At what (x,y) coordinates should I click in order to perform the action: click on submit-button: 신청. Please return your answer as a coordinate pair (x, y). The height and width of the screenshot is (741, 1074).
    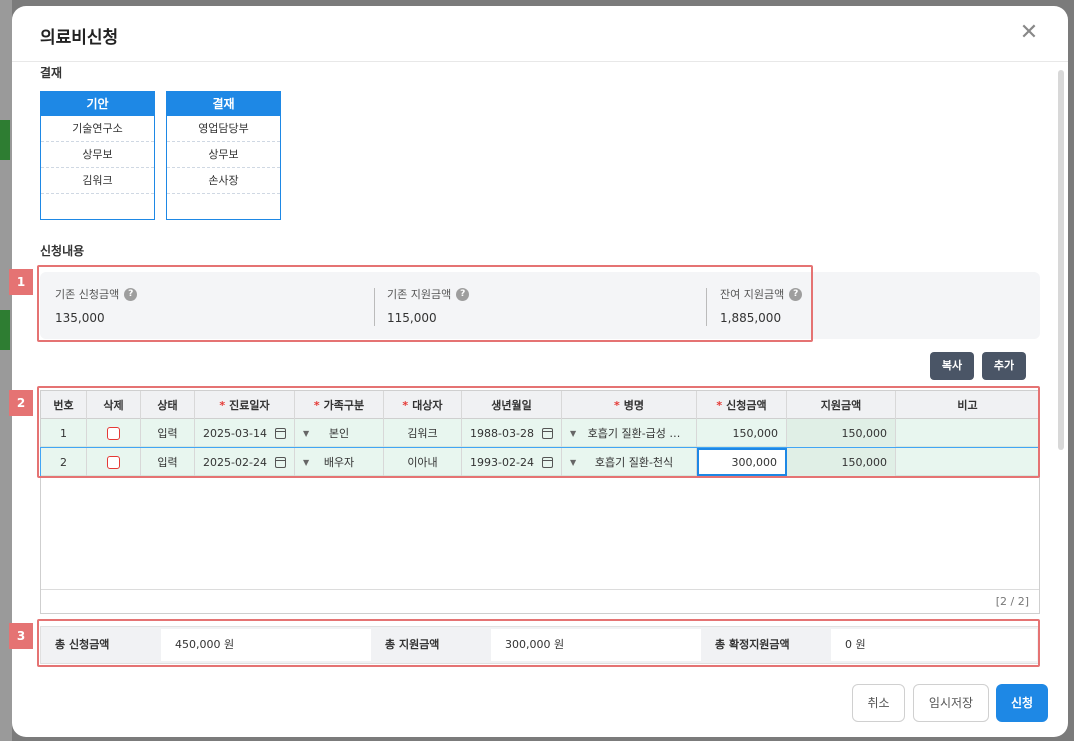
    Looking at the image, I should click on (1022, 703).